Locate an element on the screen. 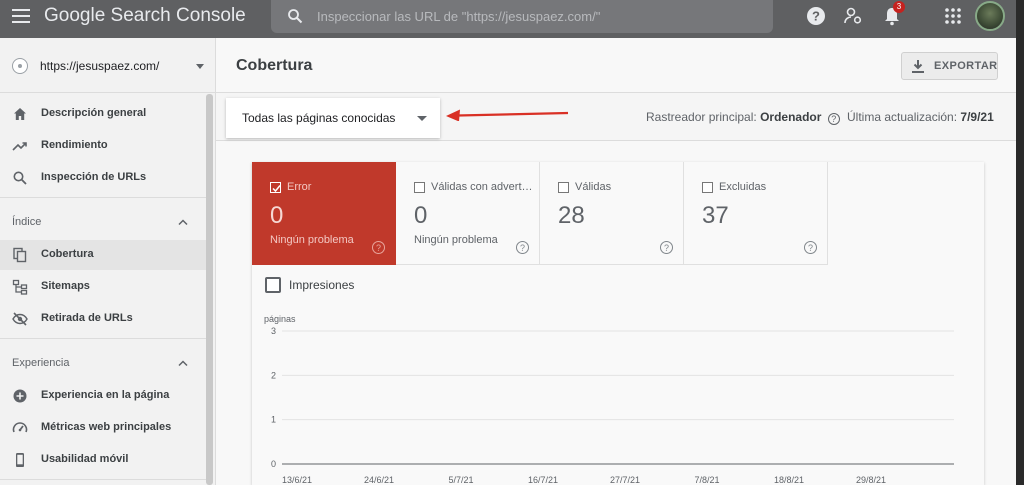 The height and width of the screenshot is (485, 1024). section-title: Índice is located at coordinates (27, 222).